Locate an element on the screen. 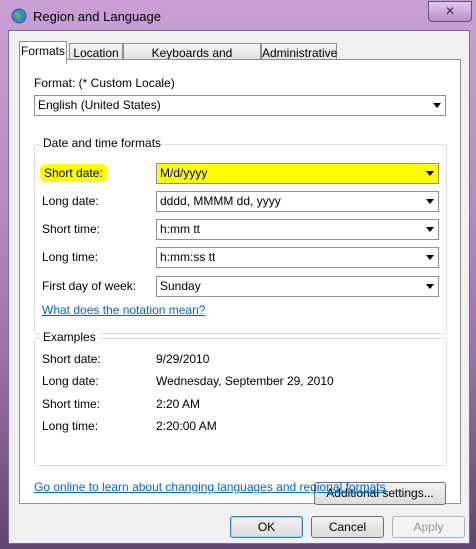  globe-icon is located at coordinates (19, 16).